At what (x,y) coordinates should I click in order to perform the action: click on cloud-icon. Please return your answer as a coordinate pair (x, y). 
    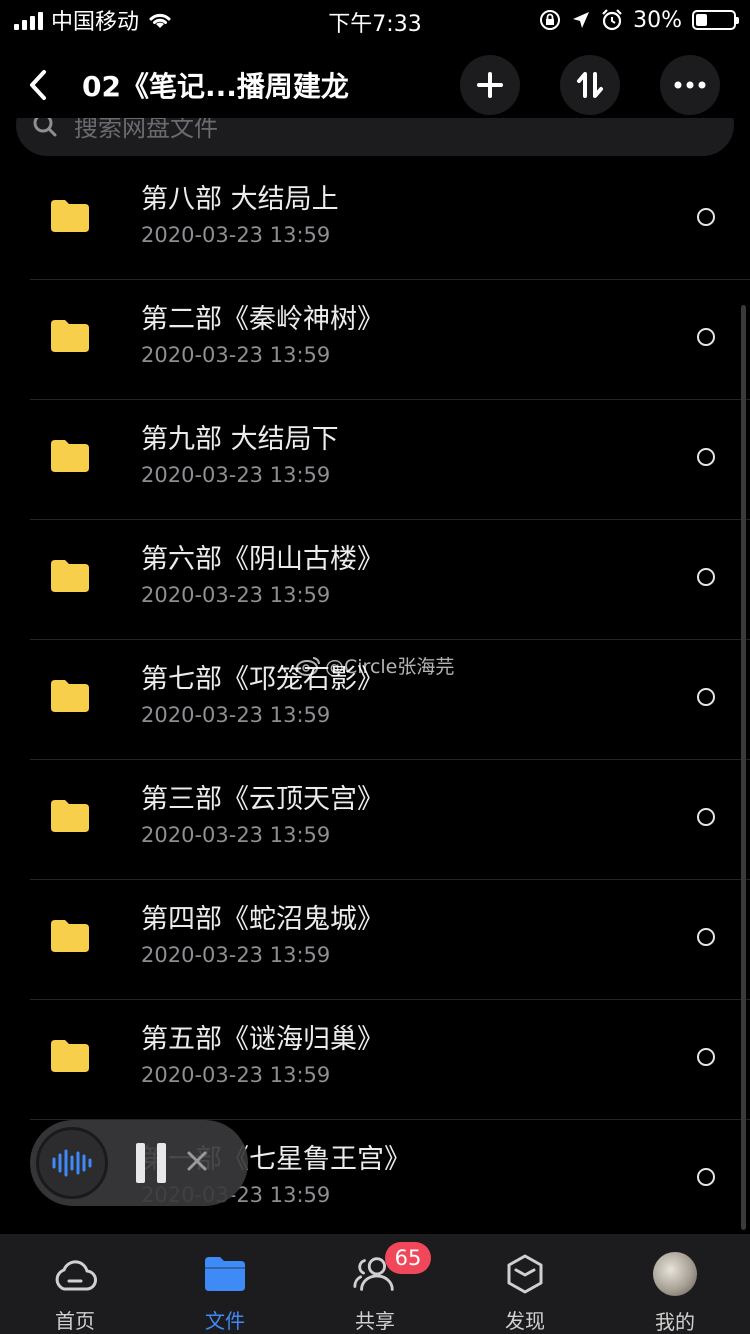
    Looking at the image, I should click on (76, 1274).